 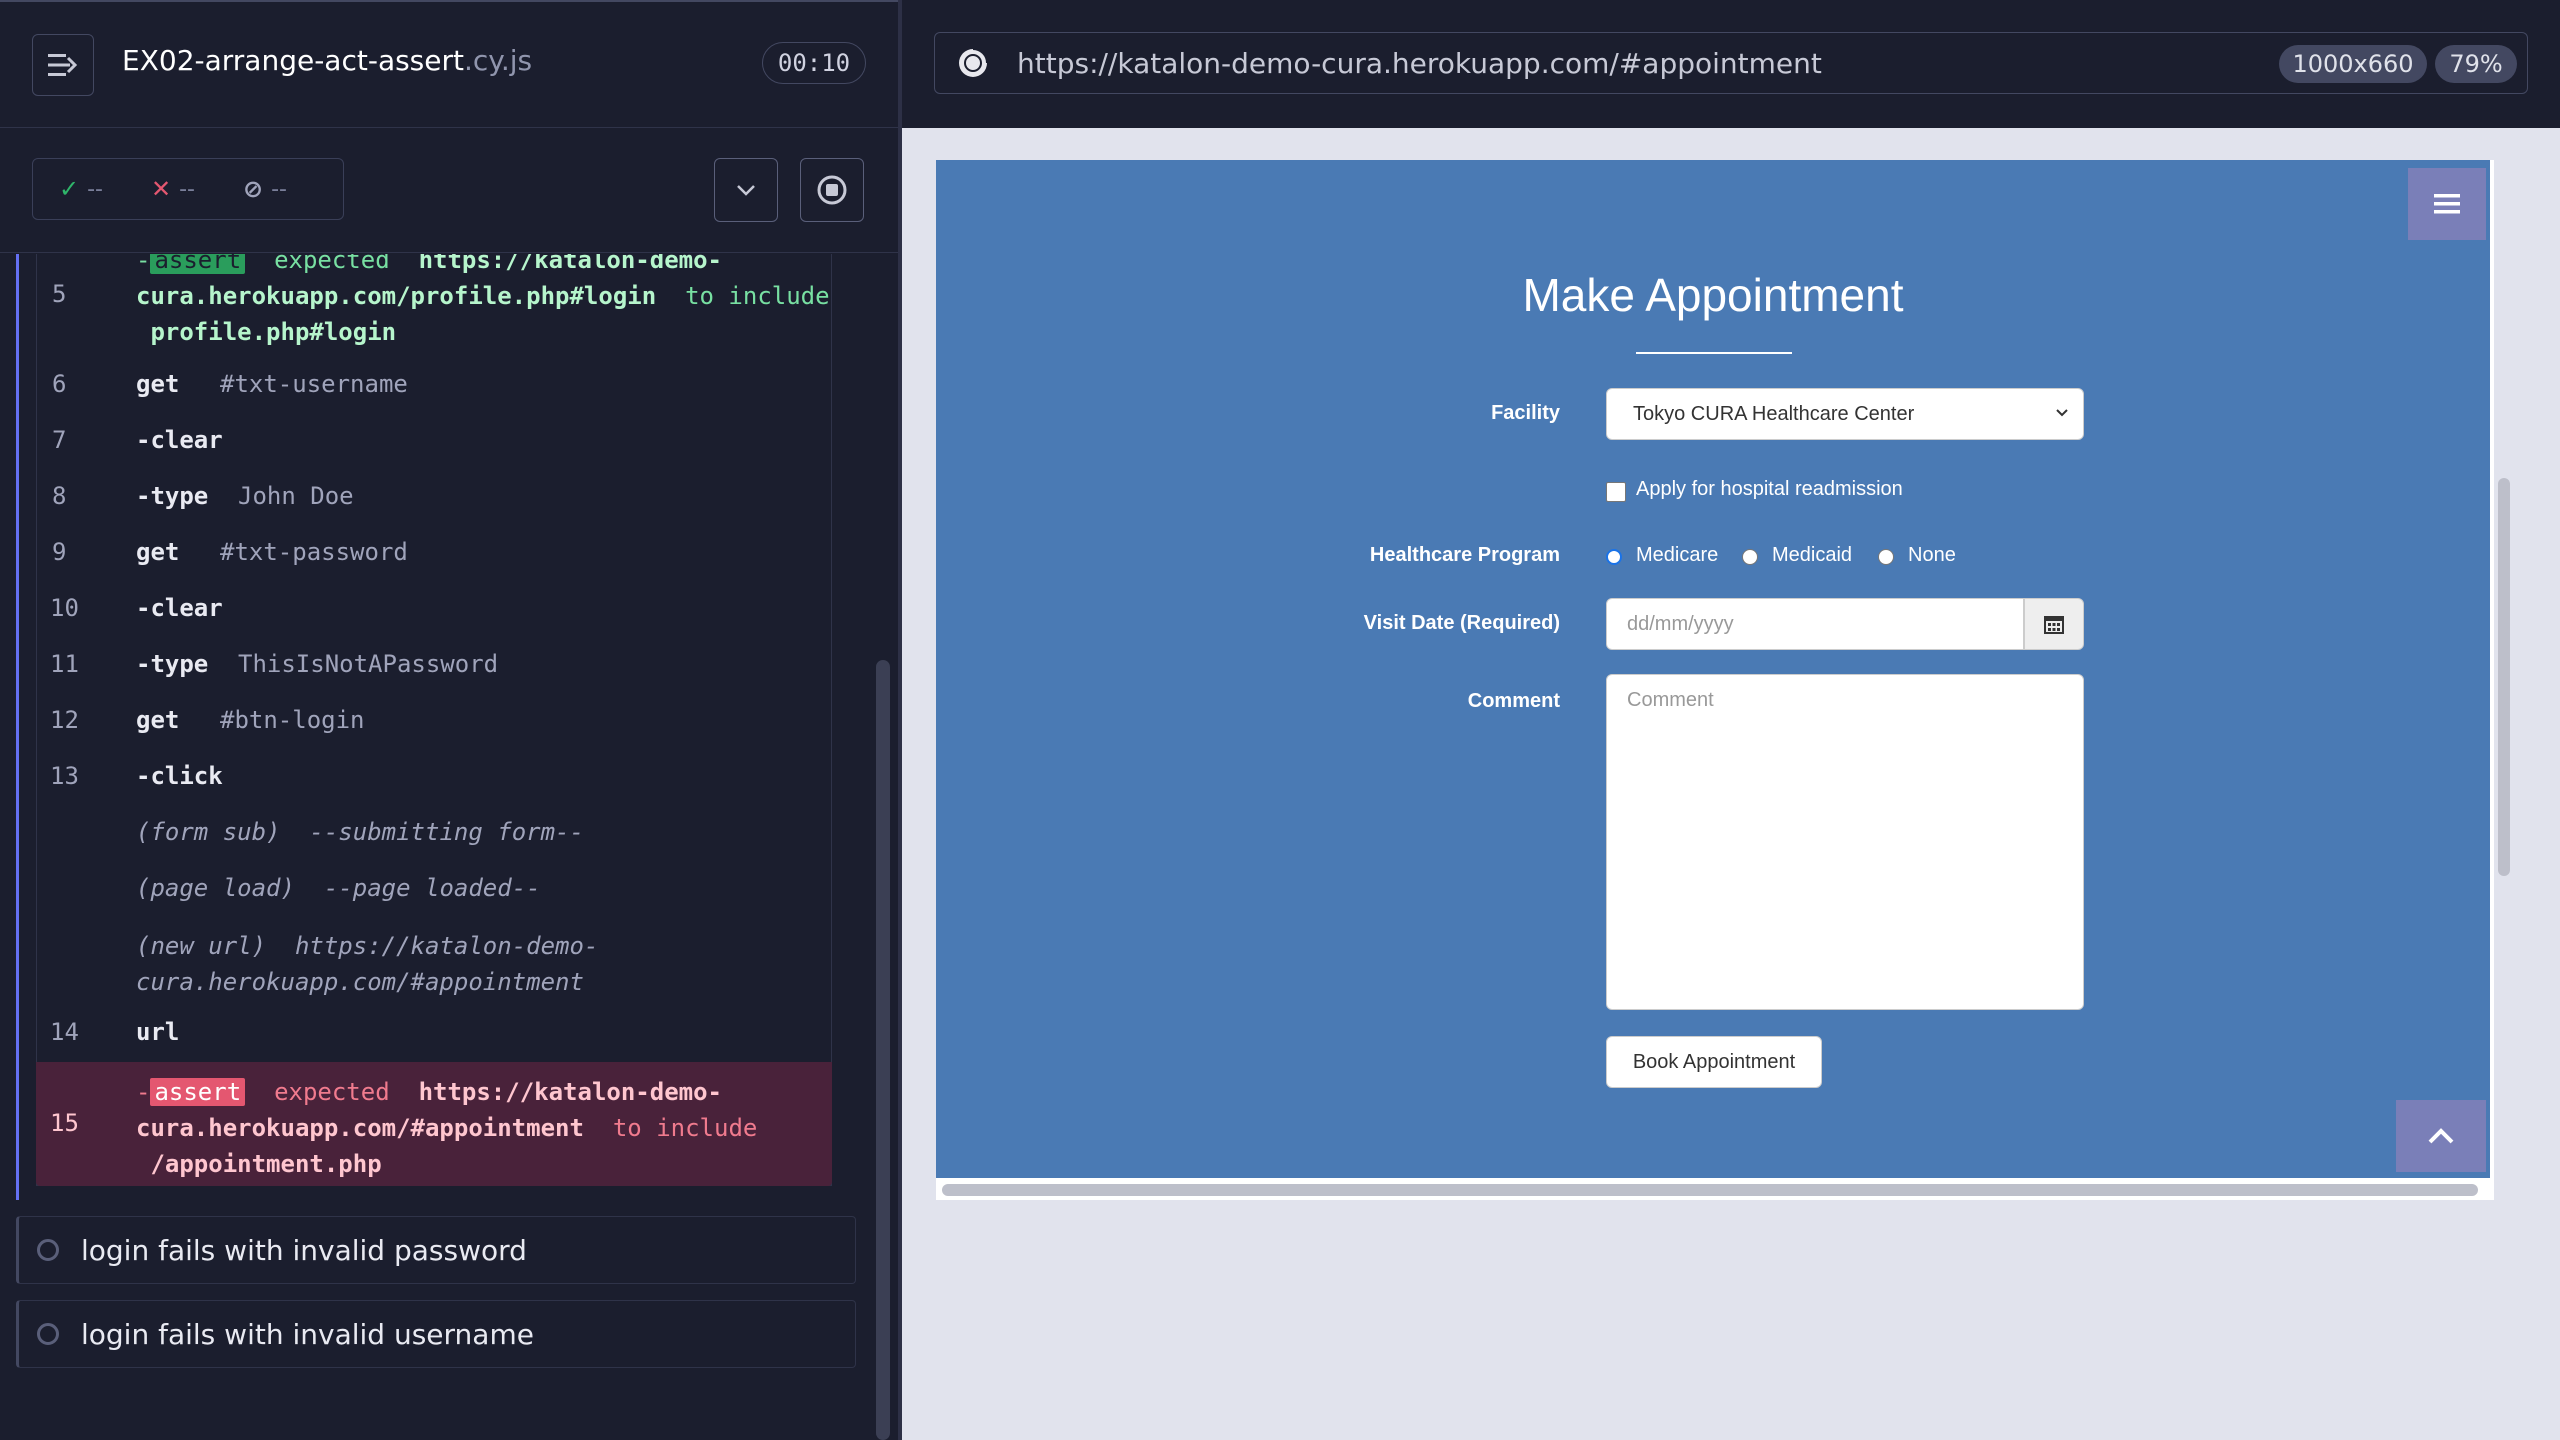 I want to click on reporter-scrollbar, so click(x=883, y=1050).